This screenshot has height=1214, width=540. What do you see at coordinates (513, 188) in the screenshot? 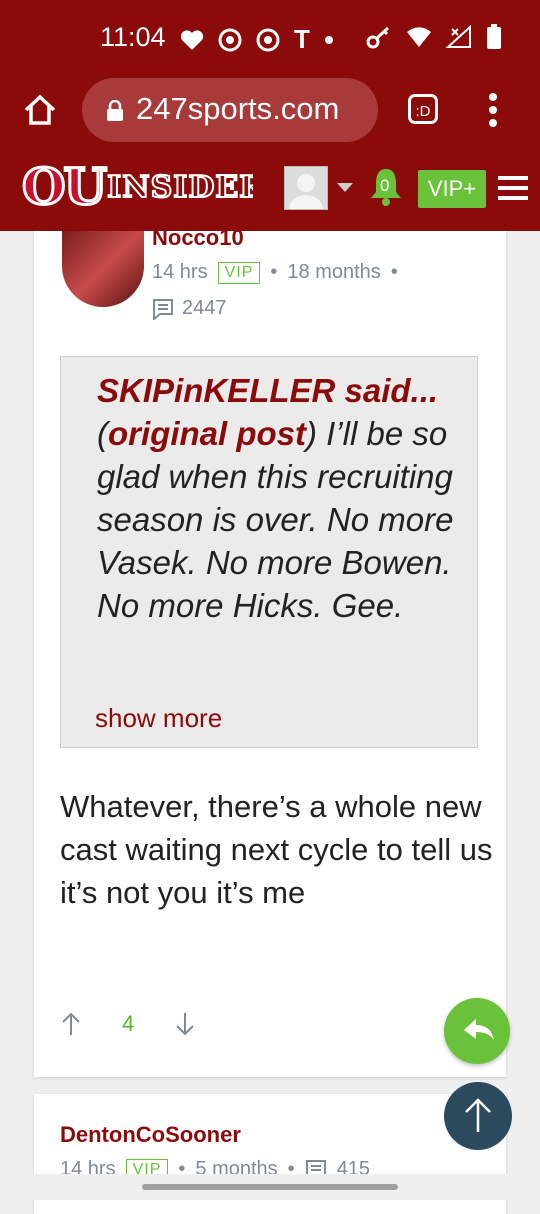
I see `hamburger-menu-icon` at bounding box center [513, 188].